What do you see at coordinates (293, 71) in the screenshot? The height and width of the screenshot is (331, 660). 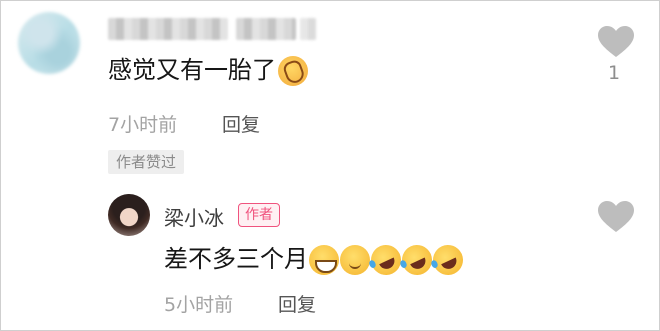 I see `clapping-hands-icon` at bounding box center [293, 71].